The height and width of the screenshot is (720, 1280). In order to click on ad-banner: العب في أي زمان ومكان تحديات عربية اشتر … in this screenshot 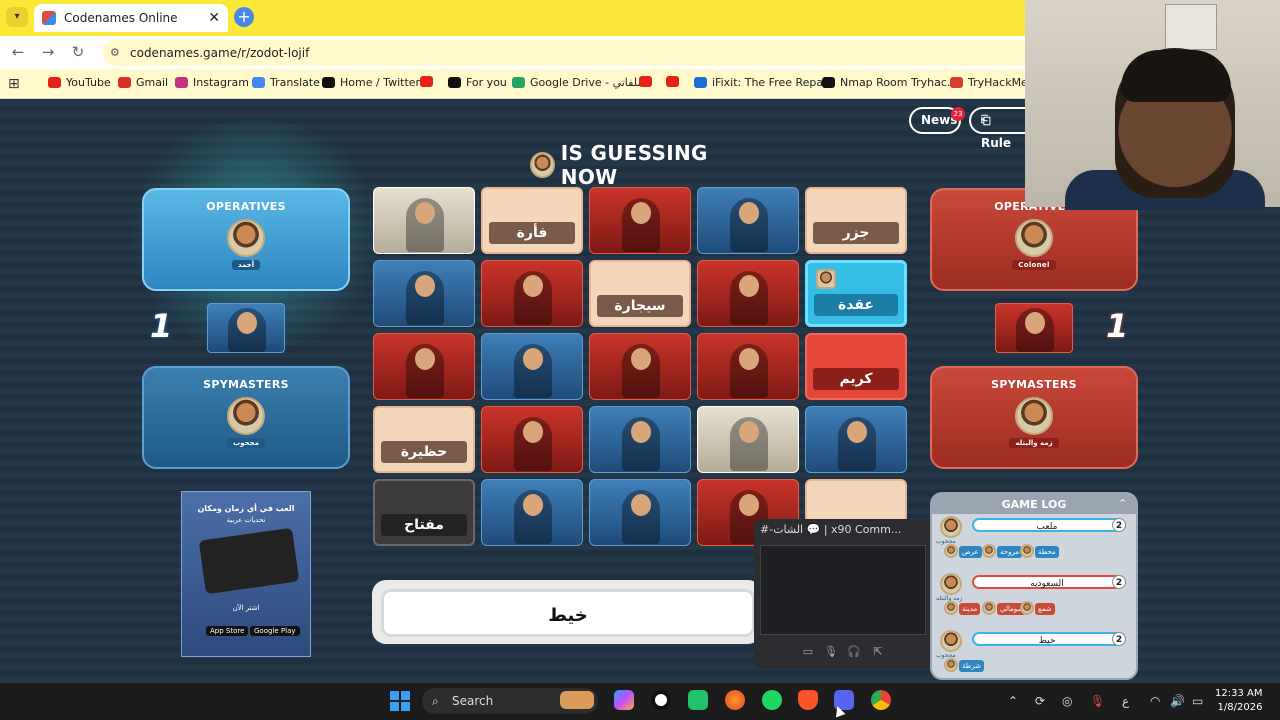, I will do `click(246, 574)`.